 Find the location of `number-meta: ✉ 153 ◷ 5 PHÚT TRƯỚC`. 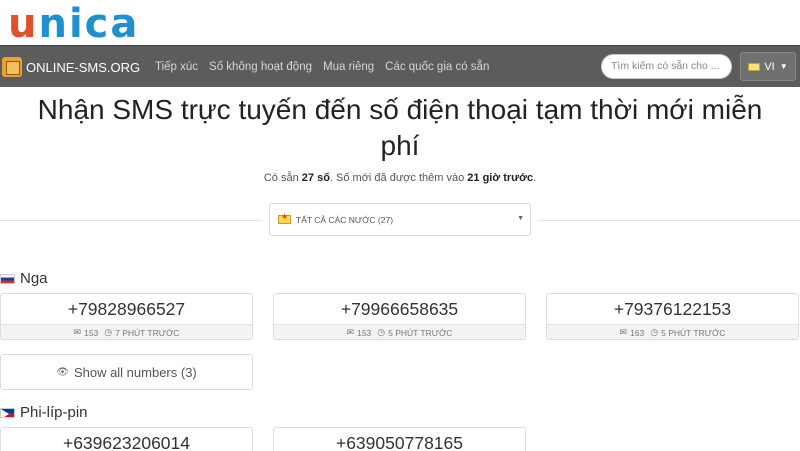

number-meta: ✉ 153 ◷ 5 PHÚT TRƯỚC is located at coordinates (399, 331).